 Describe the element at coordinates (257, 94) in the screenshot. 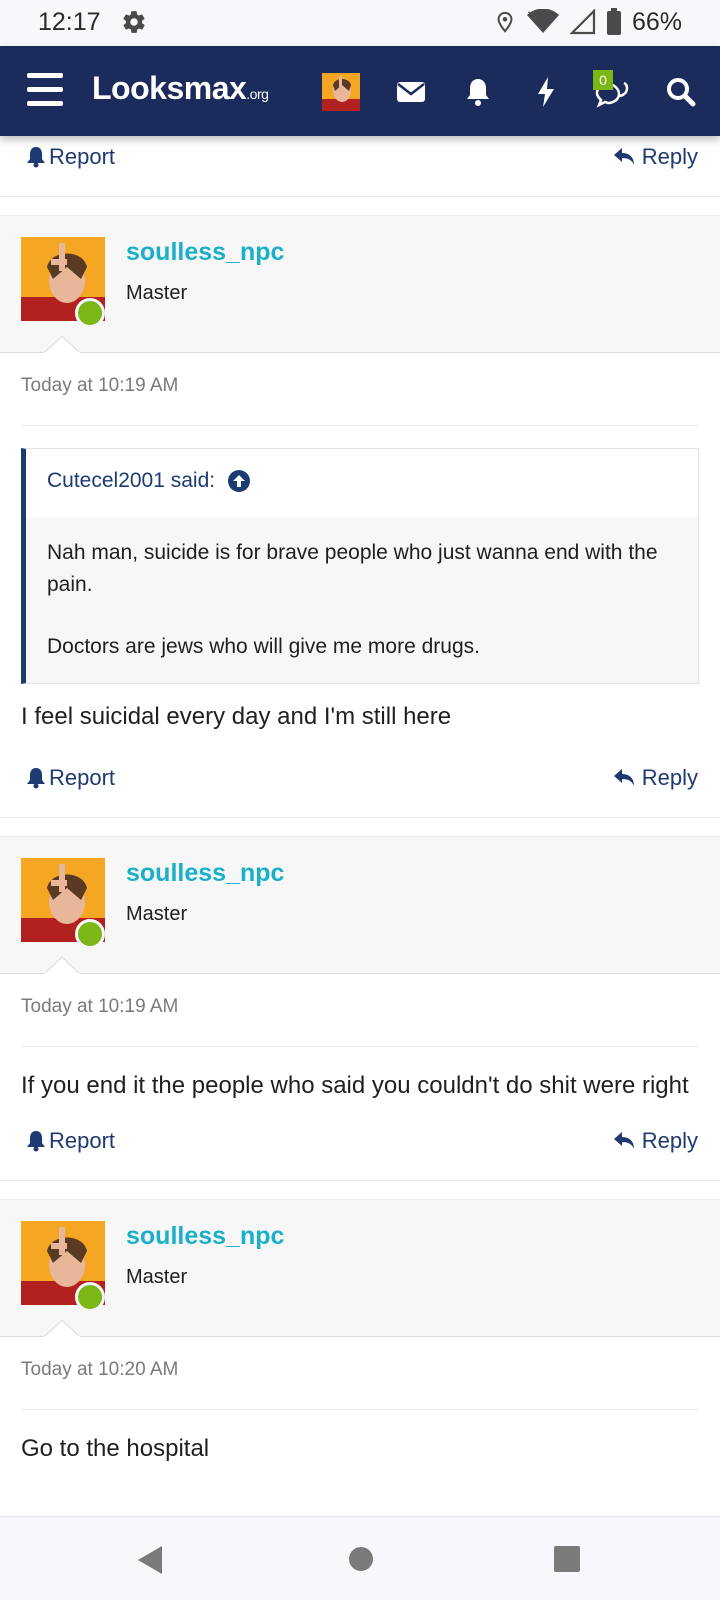

I see `logo-suffix: .org` at that location.